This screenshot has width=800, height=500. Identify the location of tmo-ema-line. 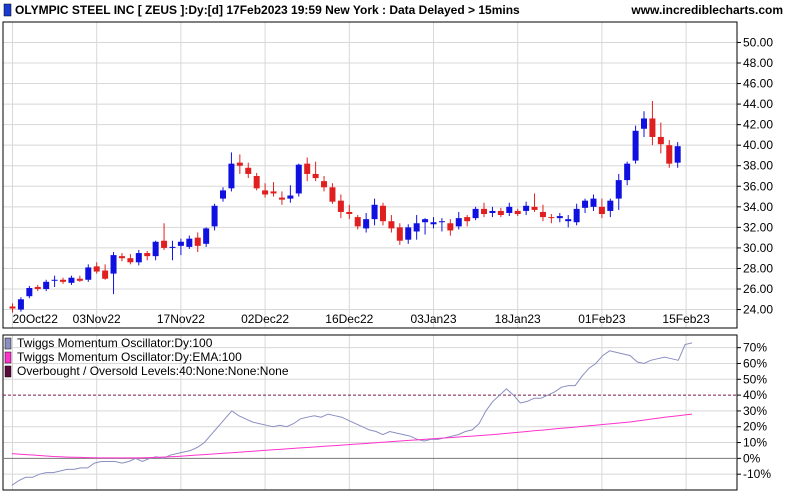
(352, 436).